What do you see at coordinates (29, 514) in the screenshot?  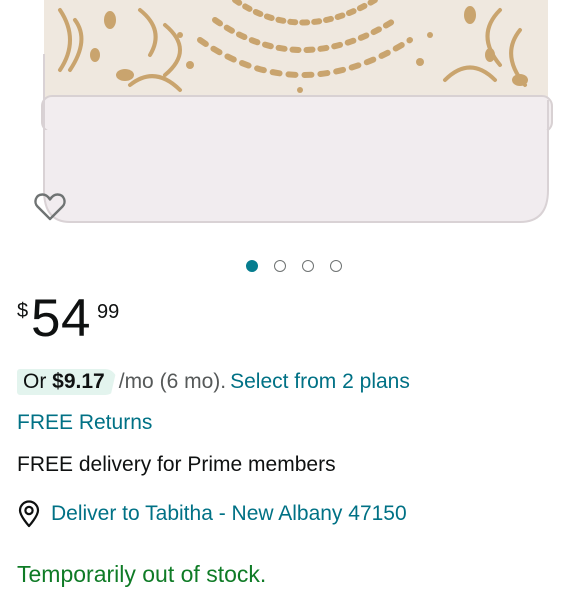 I see `location-pin-icon` at bounding box center [29, 514].